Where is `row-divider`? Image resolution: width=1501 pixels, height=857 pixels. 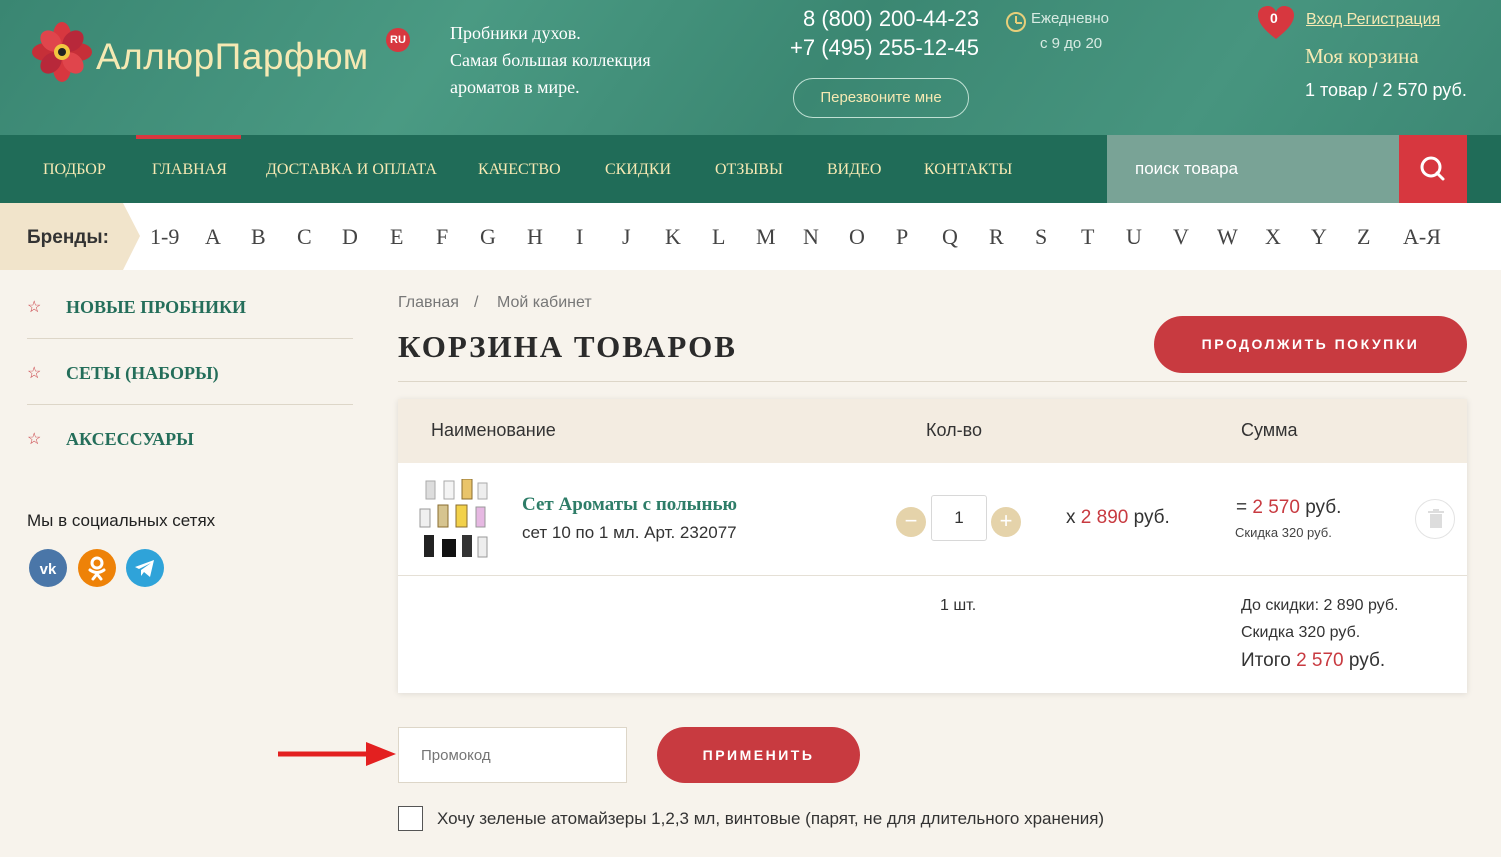
row-divider is located at coordinates (932, 575).